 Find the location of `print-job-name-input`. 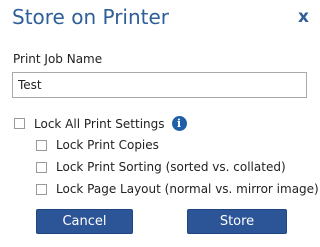

print-job-name-input is located at coordinates (159, 85).